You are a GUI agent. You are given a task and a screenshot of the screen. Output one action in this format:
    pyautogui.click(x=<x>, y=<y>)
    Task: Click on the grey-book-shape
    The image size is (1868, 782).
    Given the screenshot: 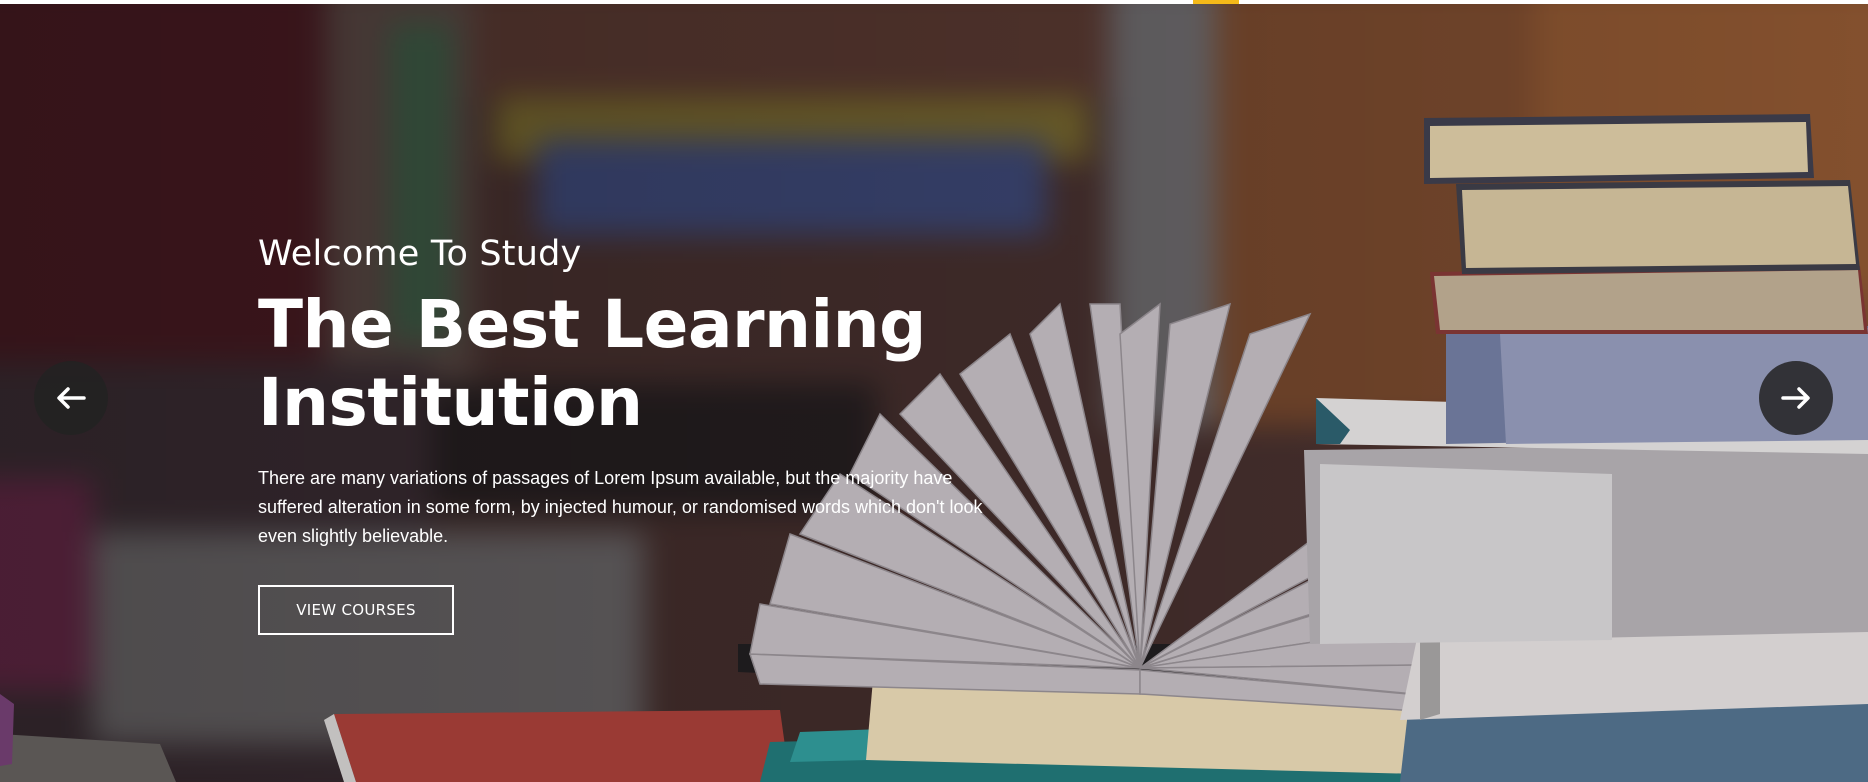 What is the action you would take?
    pyautogui.click(x=88, y=758)
    